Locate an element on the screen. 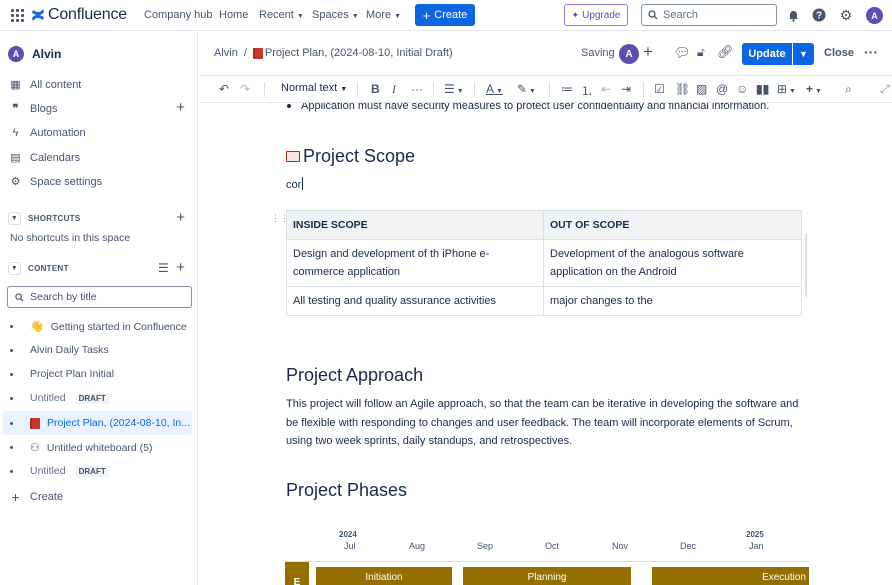  app-switcher-icon is located at coordinates (17, 15).